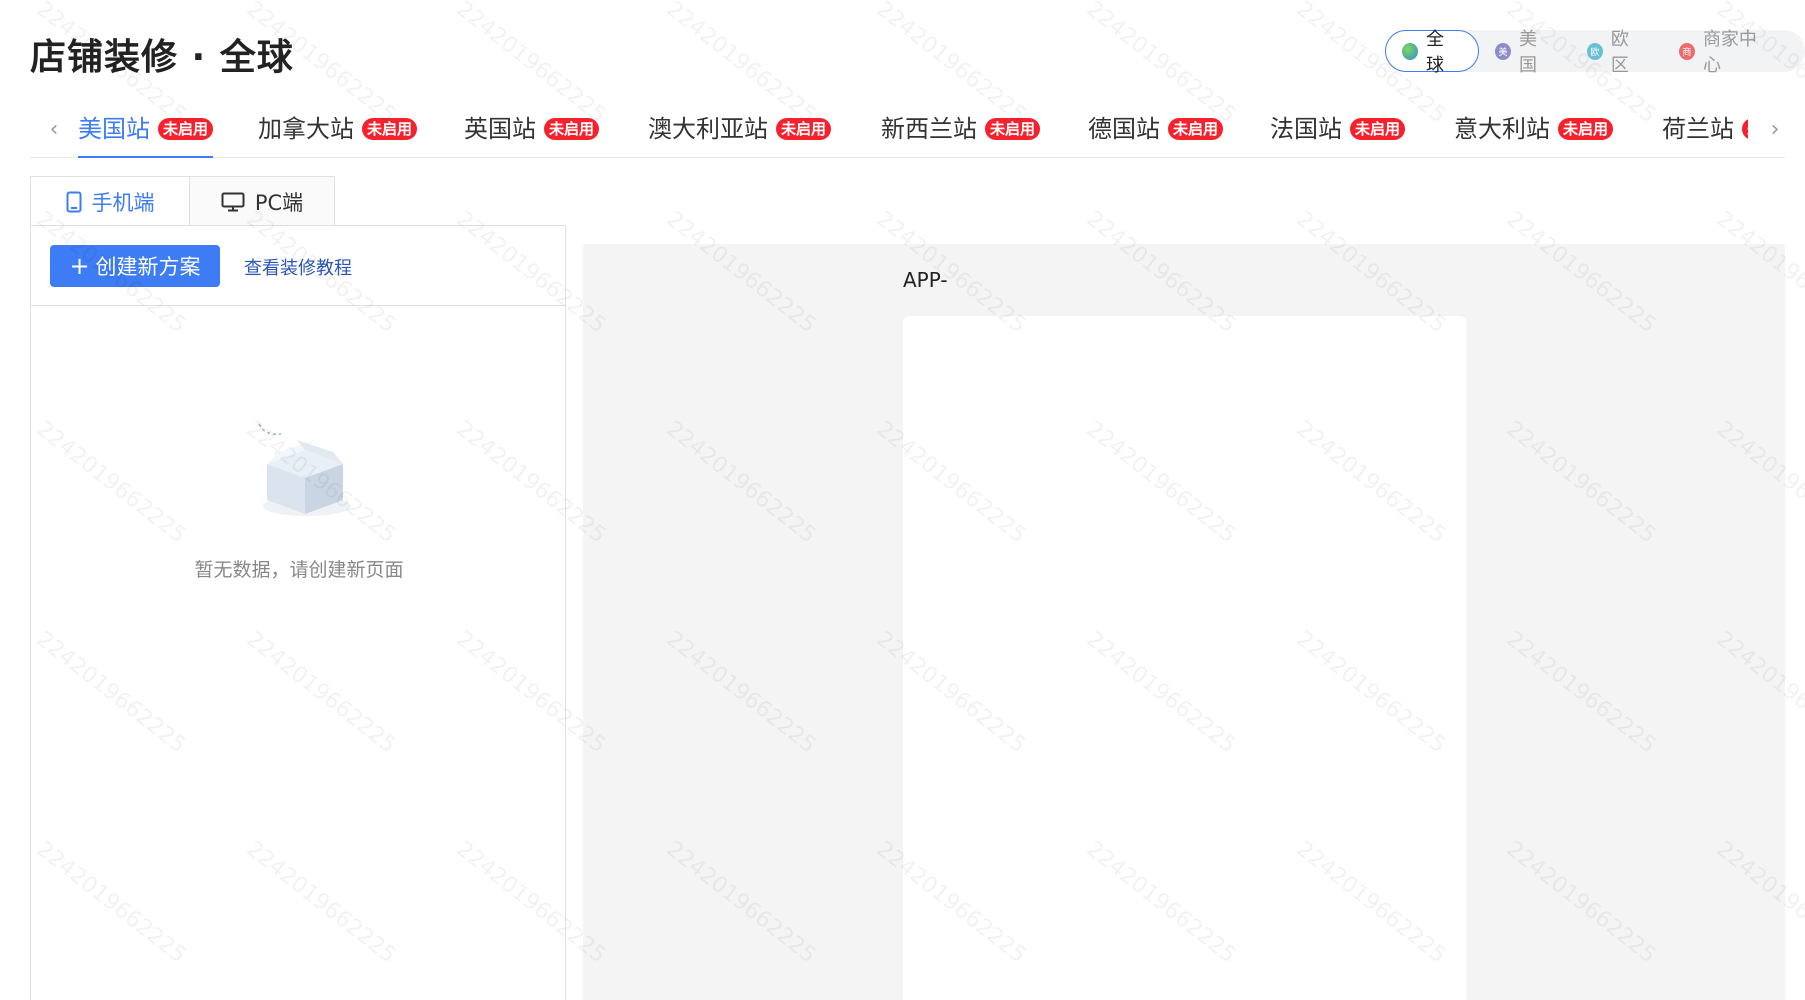  What do you see at coordinates (929, 129) in the screenshot?
I see `site-tab-label: 新西兰站` at bounding box center [929, 129].